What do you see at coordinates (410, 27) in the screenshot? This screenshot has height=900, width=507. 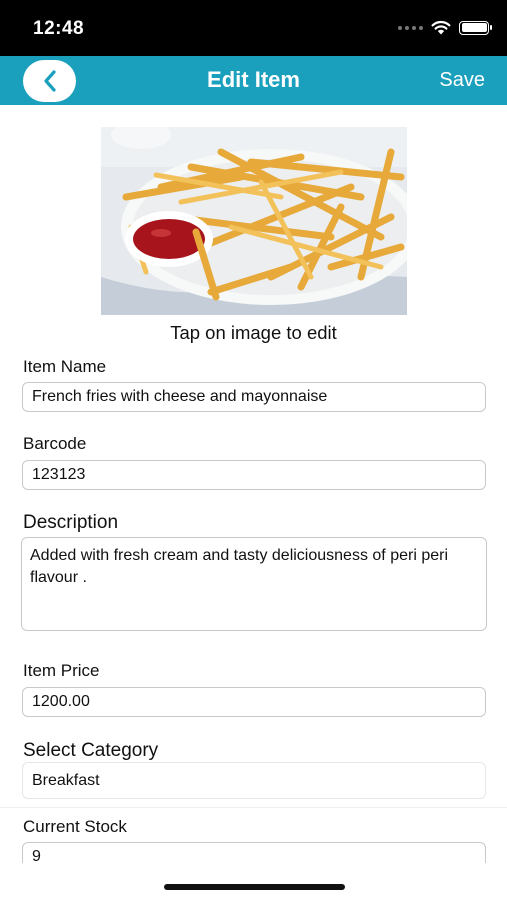 I see `cellular-signal-icon` at bounding box center [410, 27].